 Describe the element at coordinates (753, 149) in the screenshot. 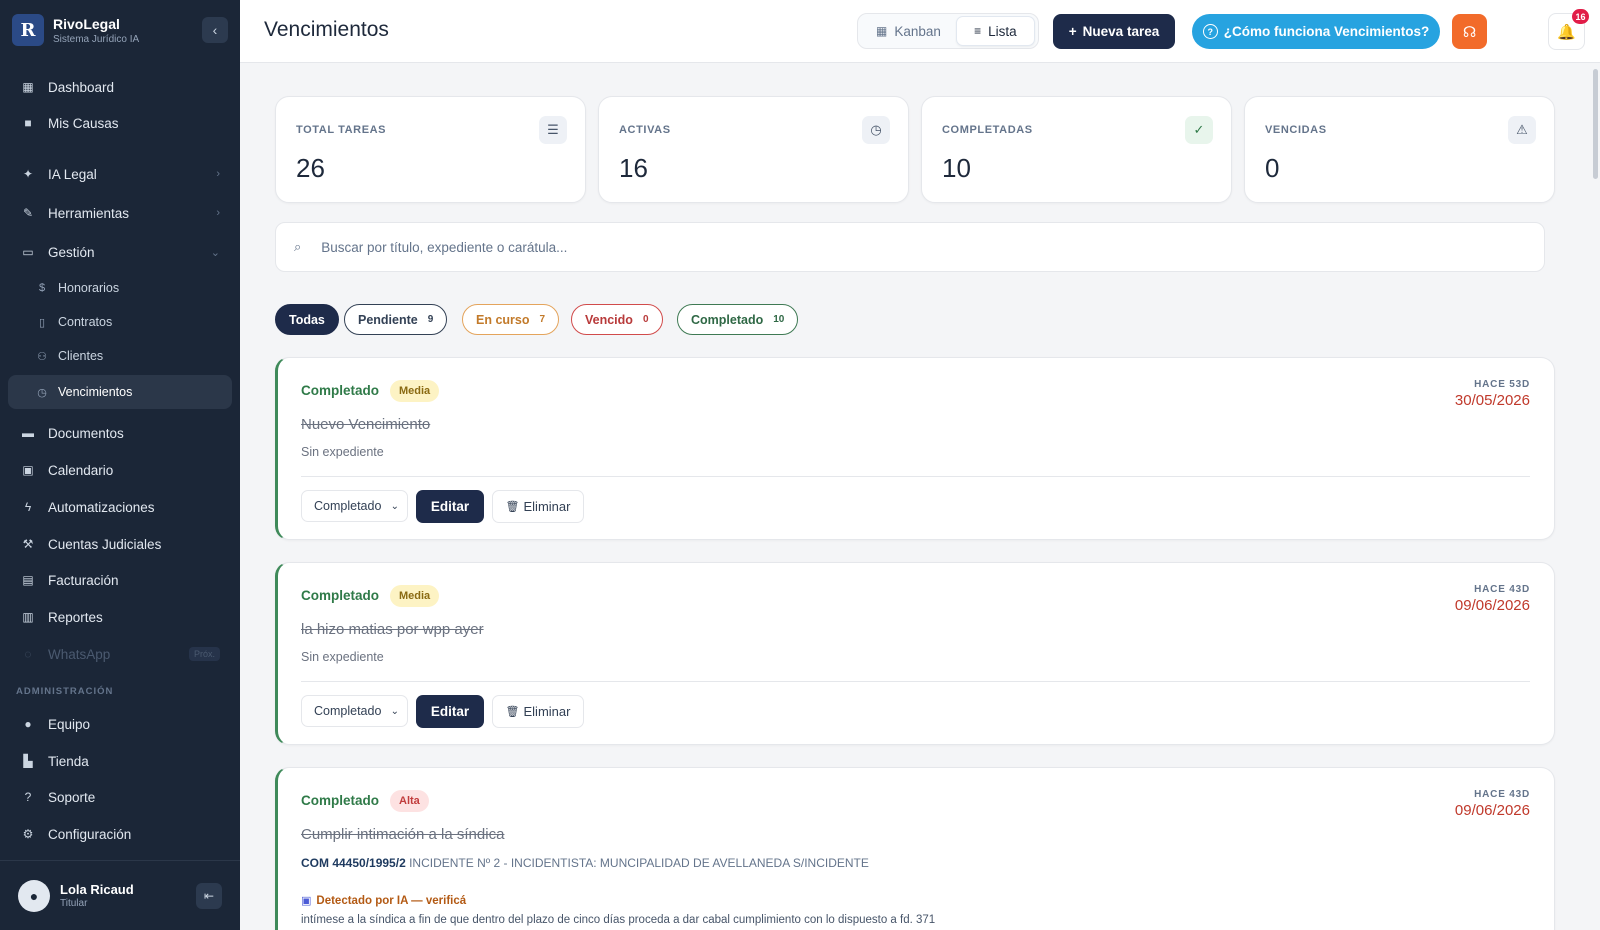

I see `stat-activas: ACTIVAS 16 ◷` at that location.